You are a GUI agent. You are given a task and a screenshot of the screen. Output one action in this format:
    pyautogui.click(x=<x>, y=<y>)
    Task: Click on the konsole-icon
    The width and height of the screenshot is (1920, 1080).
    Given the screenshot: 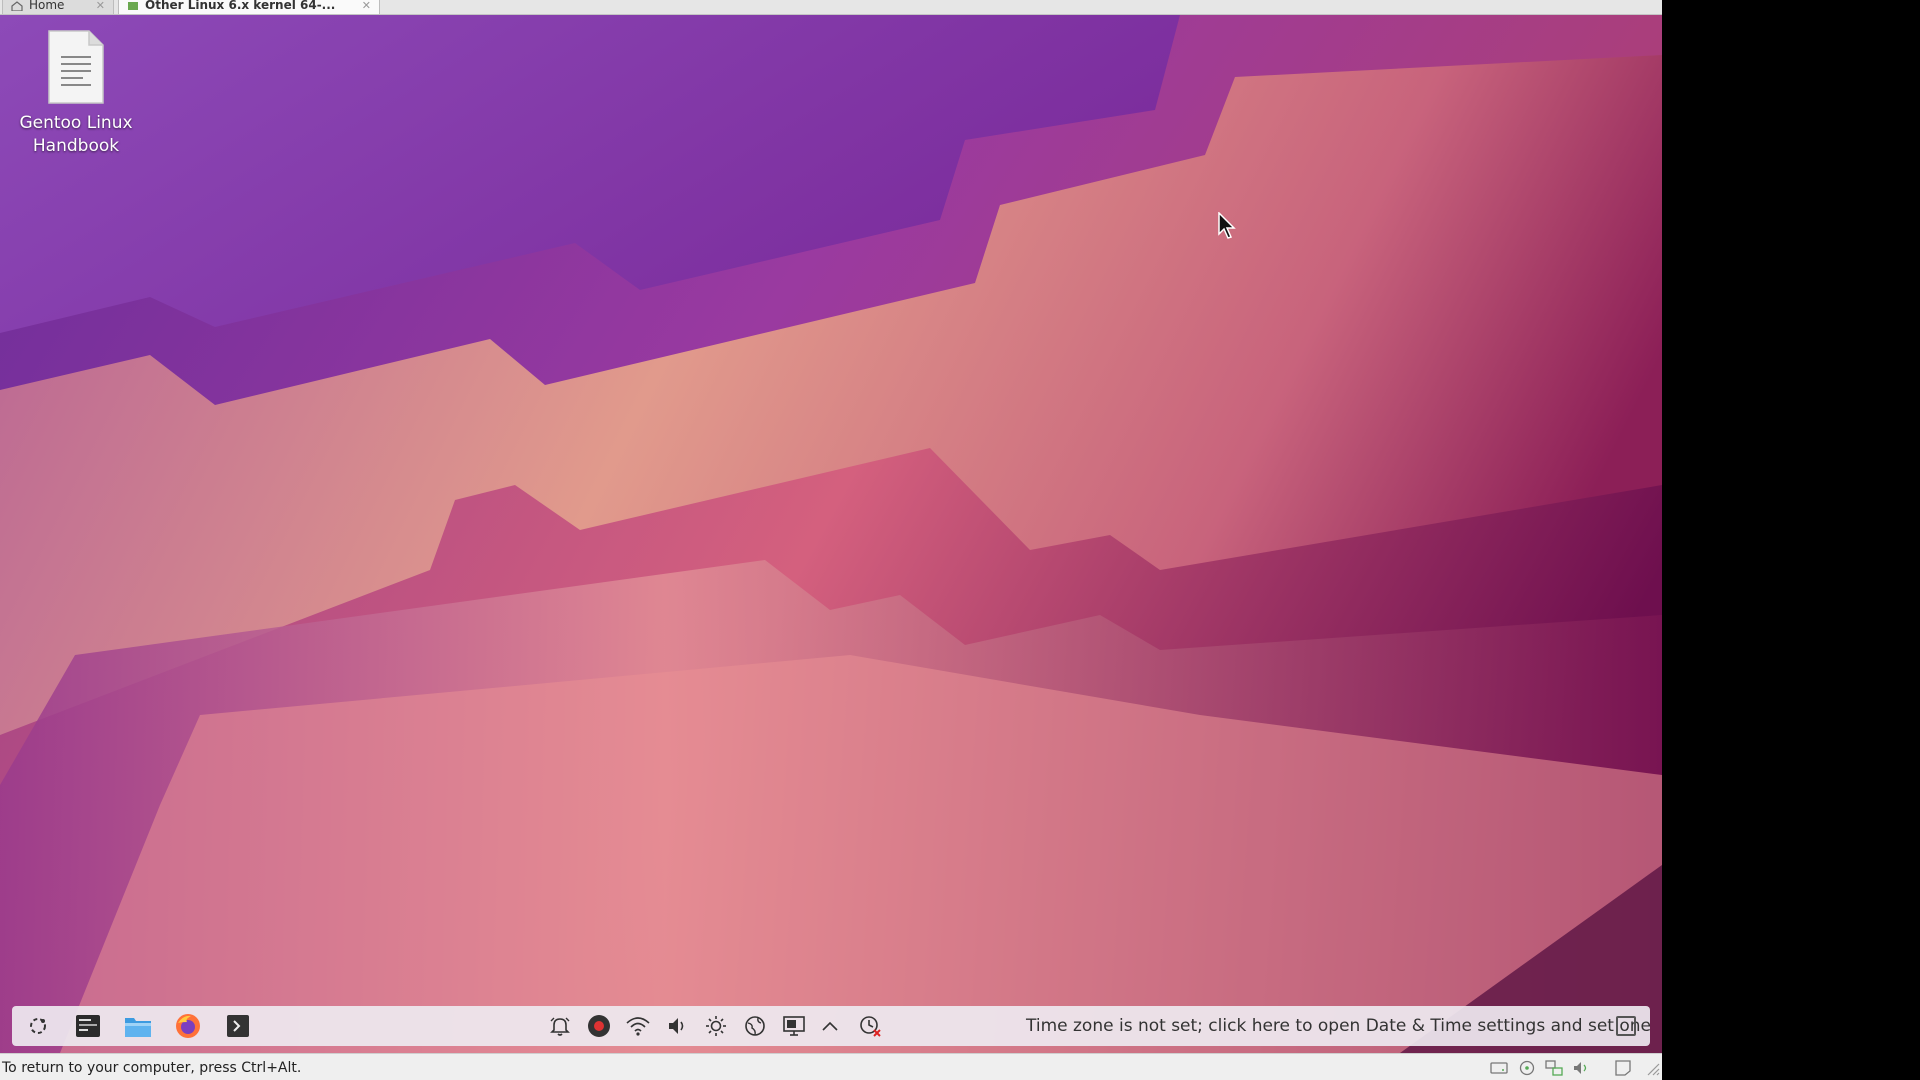 What is the action you would take?
    pyautogui.click(x=88, y=1026)
    